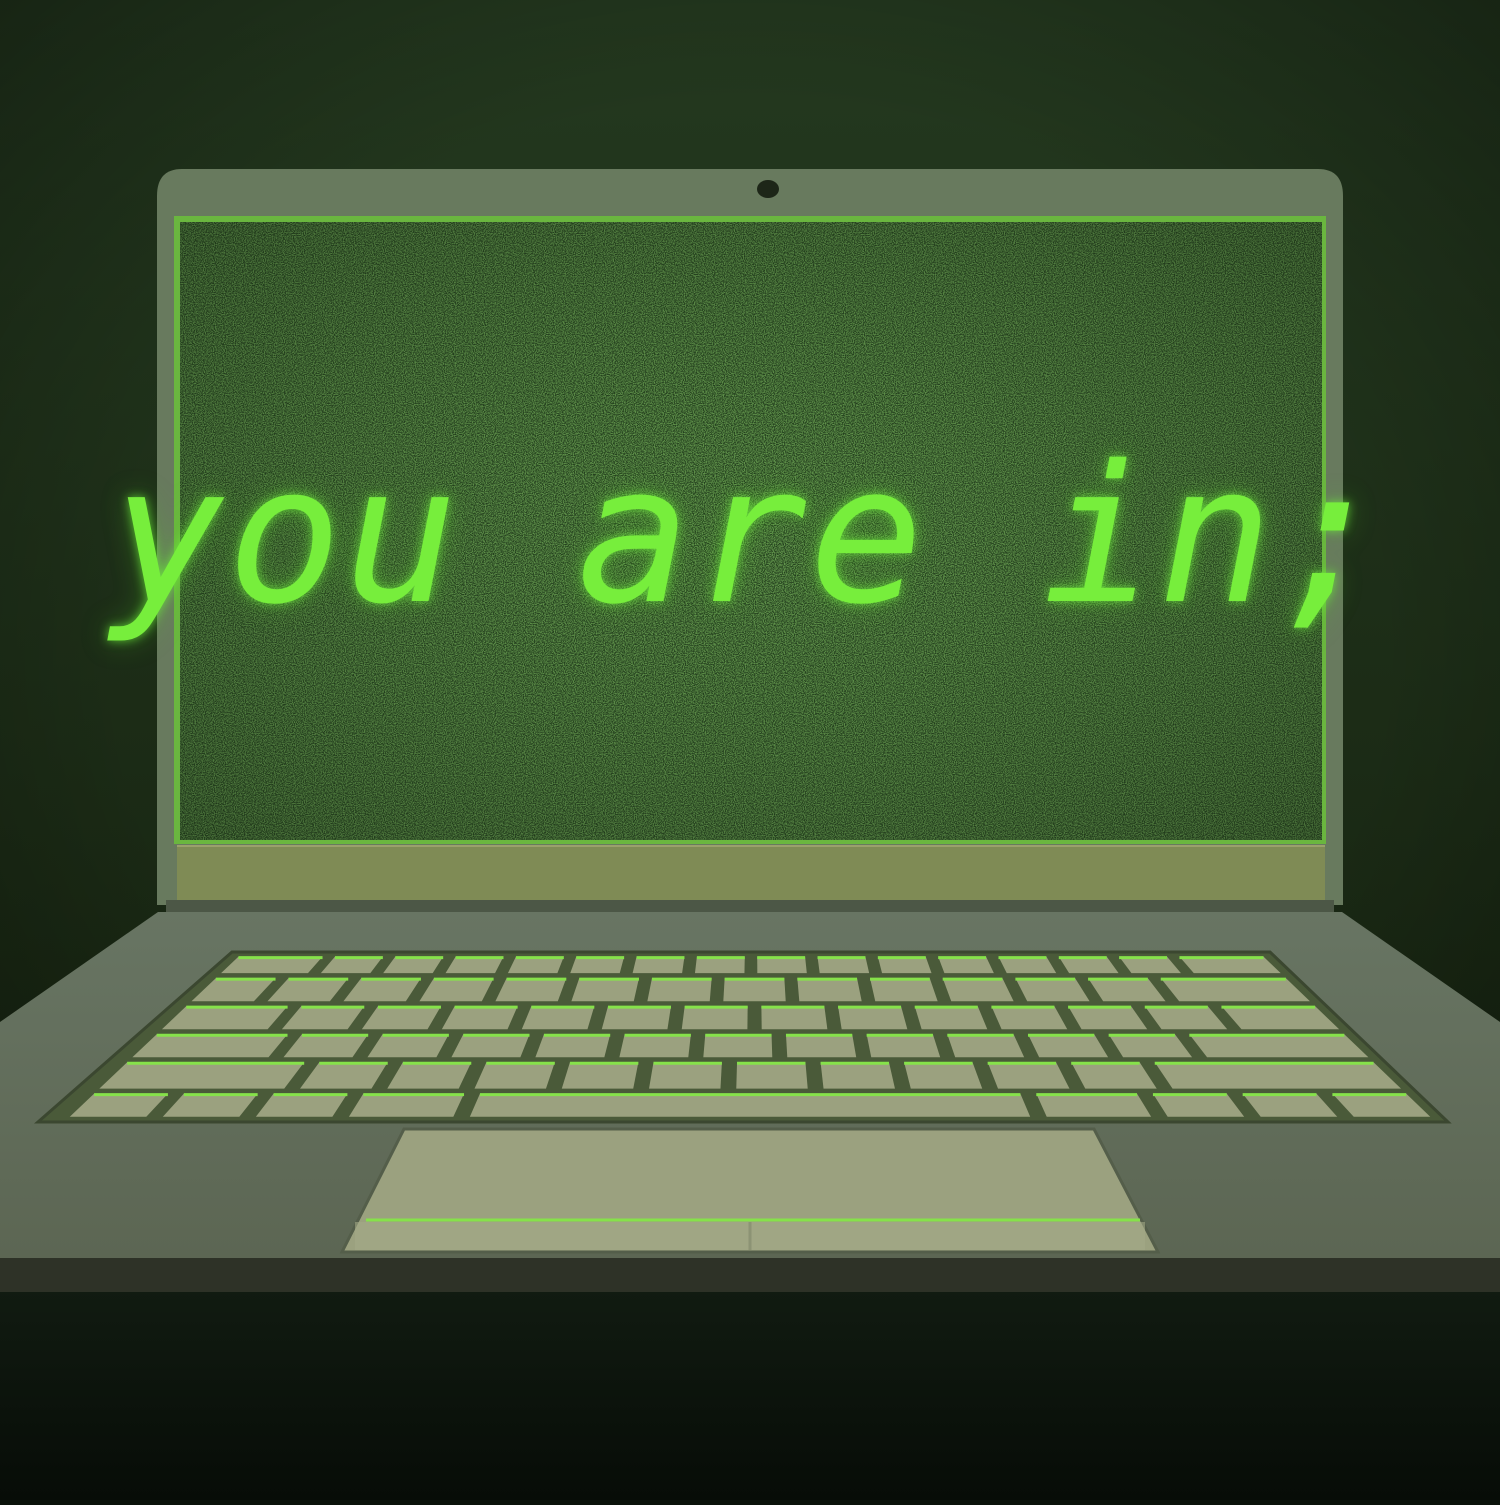 The width and height of the screenshot is (1500, 1505). Describe the element at coordinates (750, 1395) in the screenshot. I see `table-surface` at that location.